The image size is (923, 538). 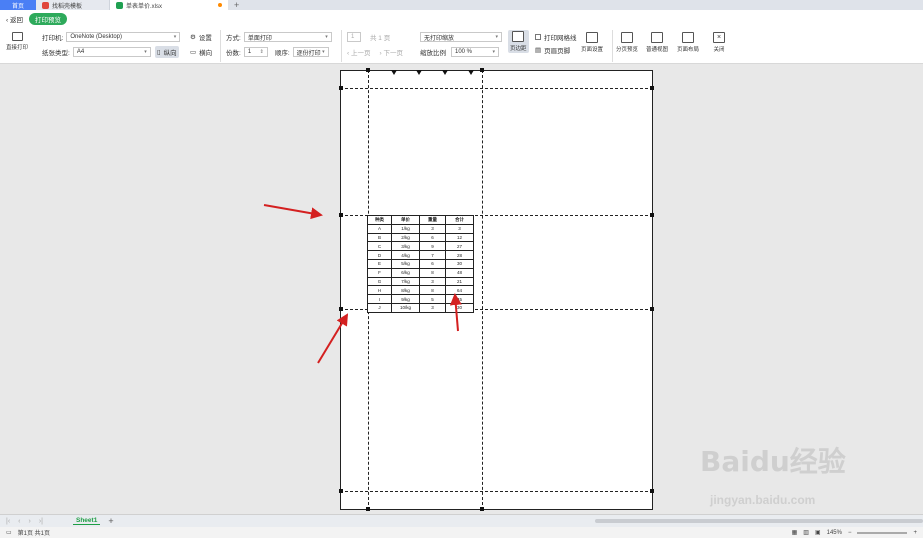 I want to click on table-cell: D, so click(x=379, y=255).